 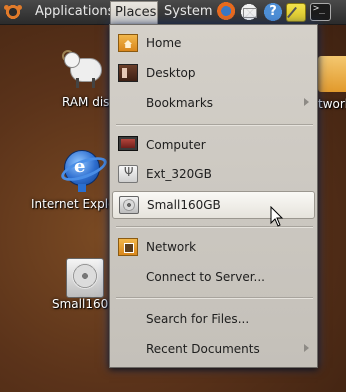 I want to click on usb-drive-icon: Ψ, so click(x=128, y=174).